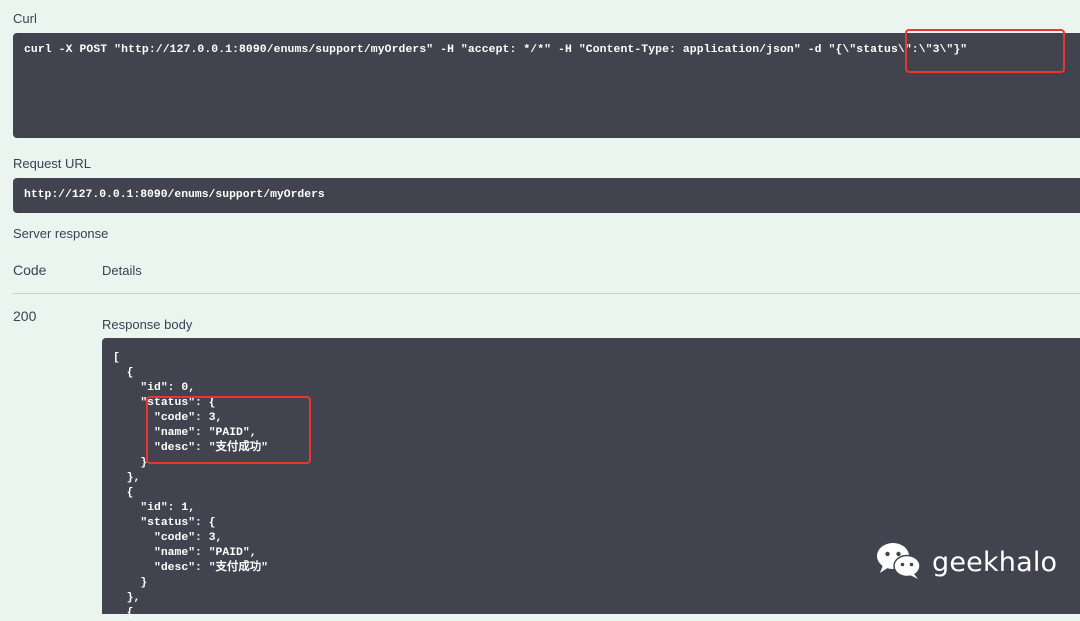 This screenshot has width=1080, height=621. What do you see at coordinates (122, 270) in the screenshot?
I see `column-header-details: Details` at bounding box center [122, 270].